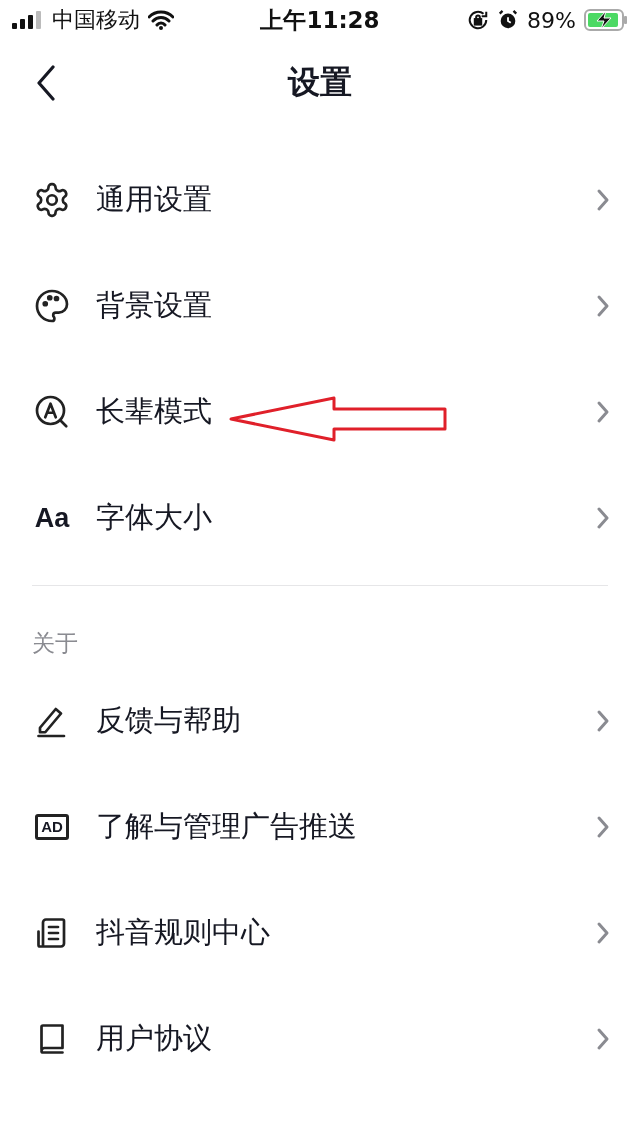 This screenshot has width=640, height=1136. I want to click on row-label: 抖音规则中心, so click(183, 932).